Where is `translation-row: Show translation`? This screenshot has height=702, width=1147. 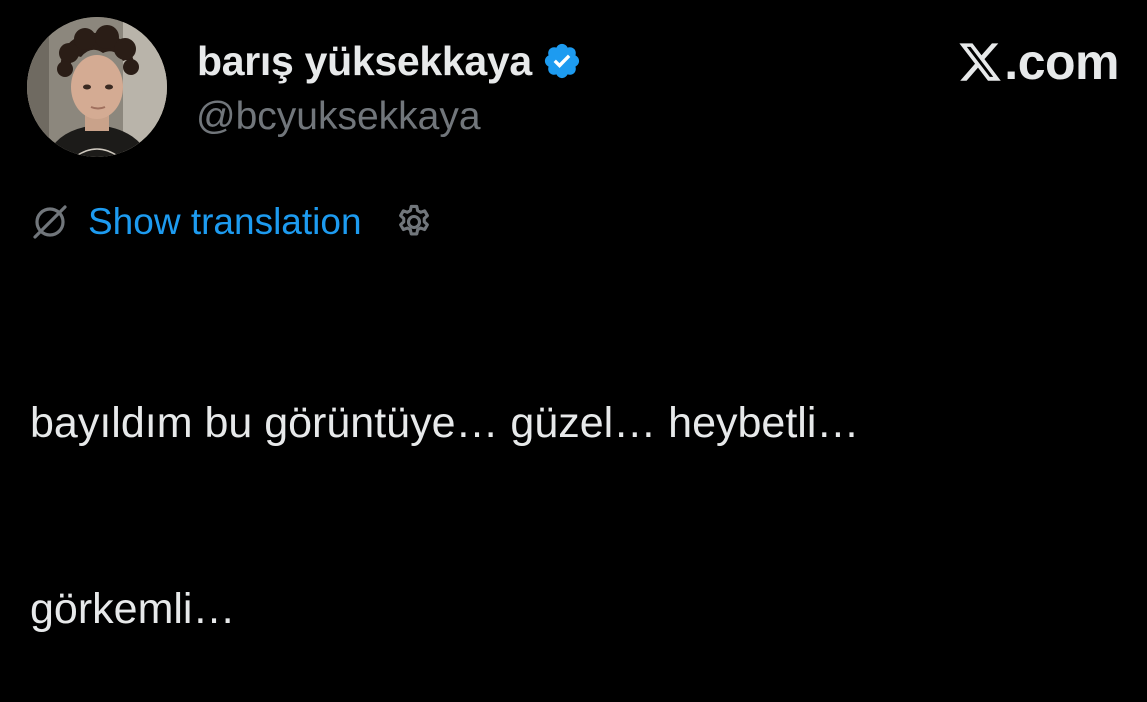 translation-row: Show translation is located at coordinates (233, 222).